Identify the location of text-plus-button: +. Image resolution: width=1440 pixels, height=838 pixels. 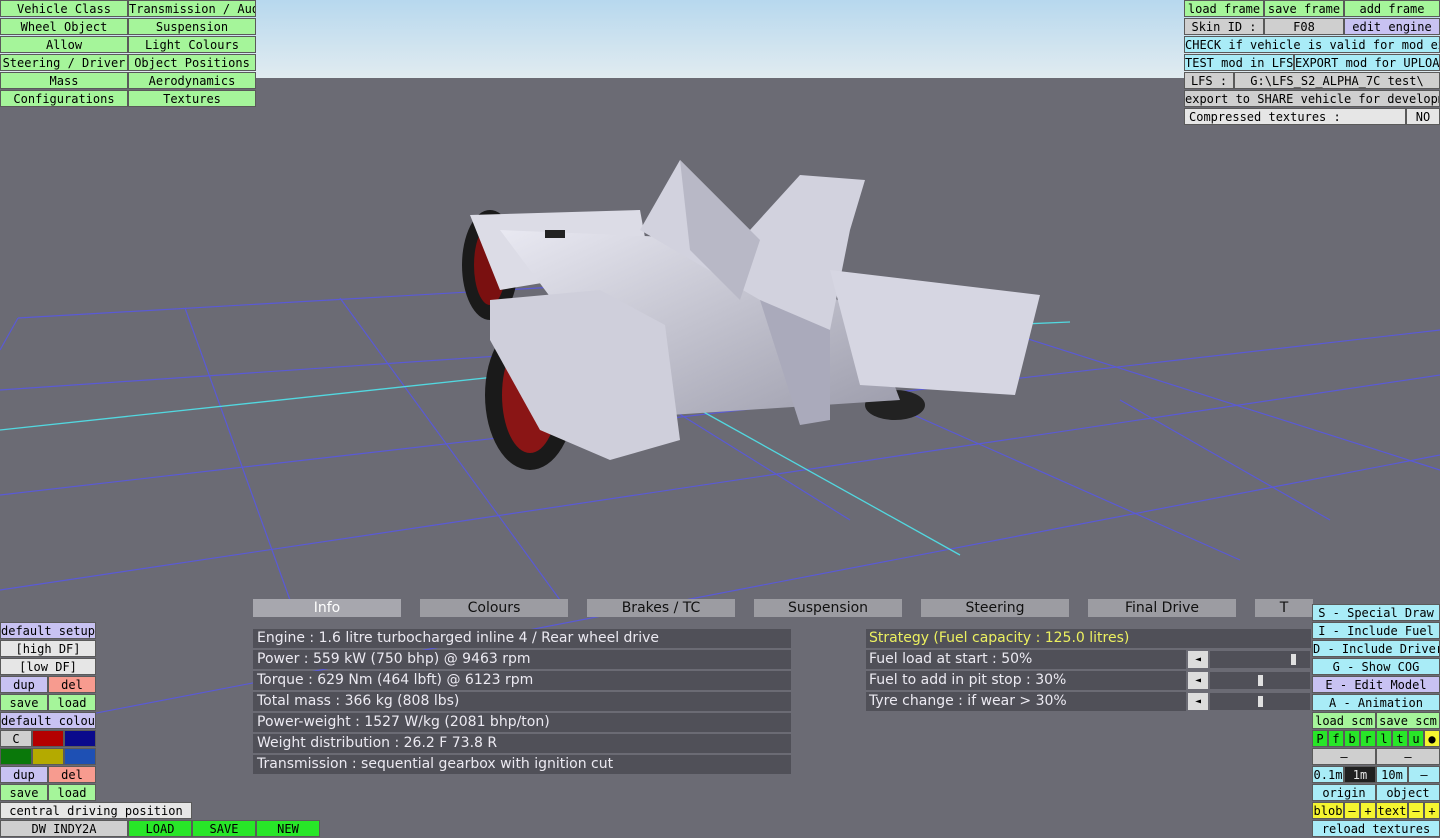
(1432, 810).